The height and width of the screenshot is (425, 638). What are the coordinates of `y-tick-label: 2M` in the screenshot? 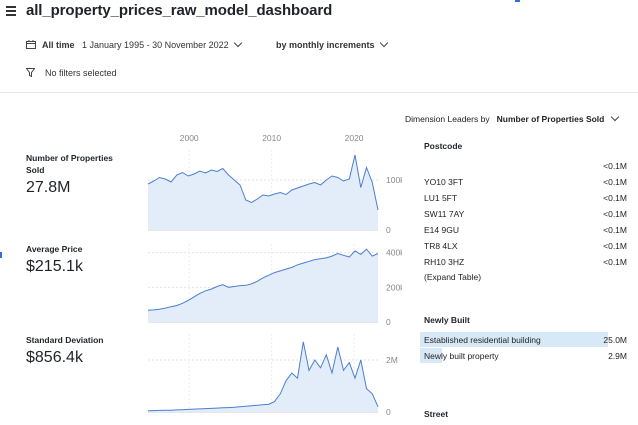 It's located at (392, 360).